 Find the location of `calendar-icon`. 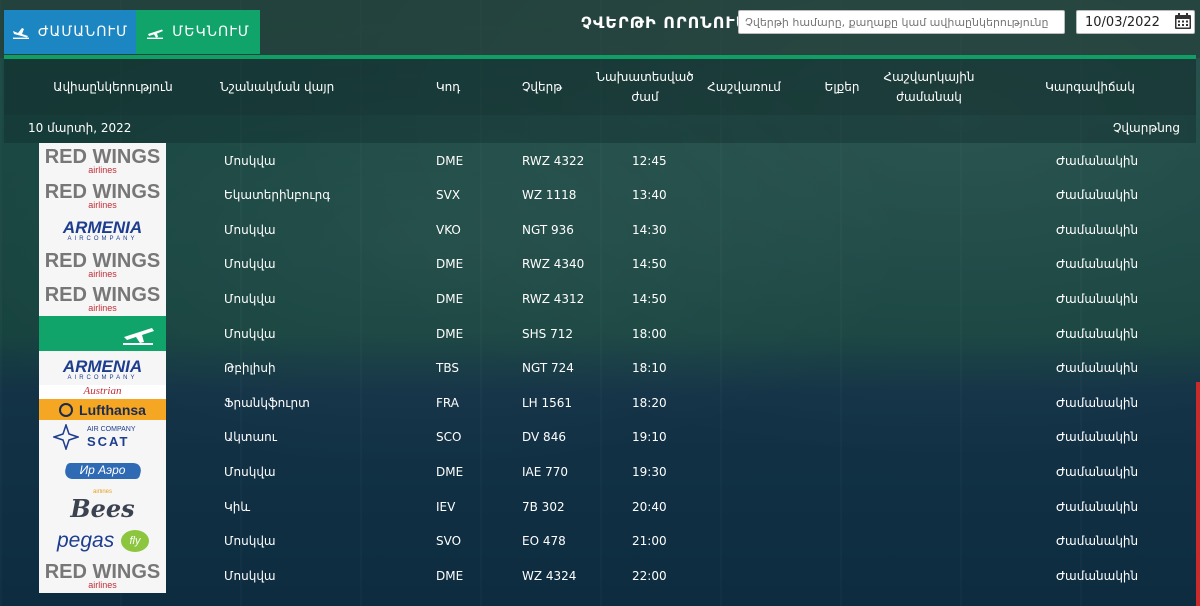

calendar-icon is located at coordinates (1183, 21).